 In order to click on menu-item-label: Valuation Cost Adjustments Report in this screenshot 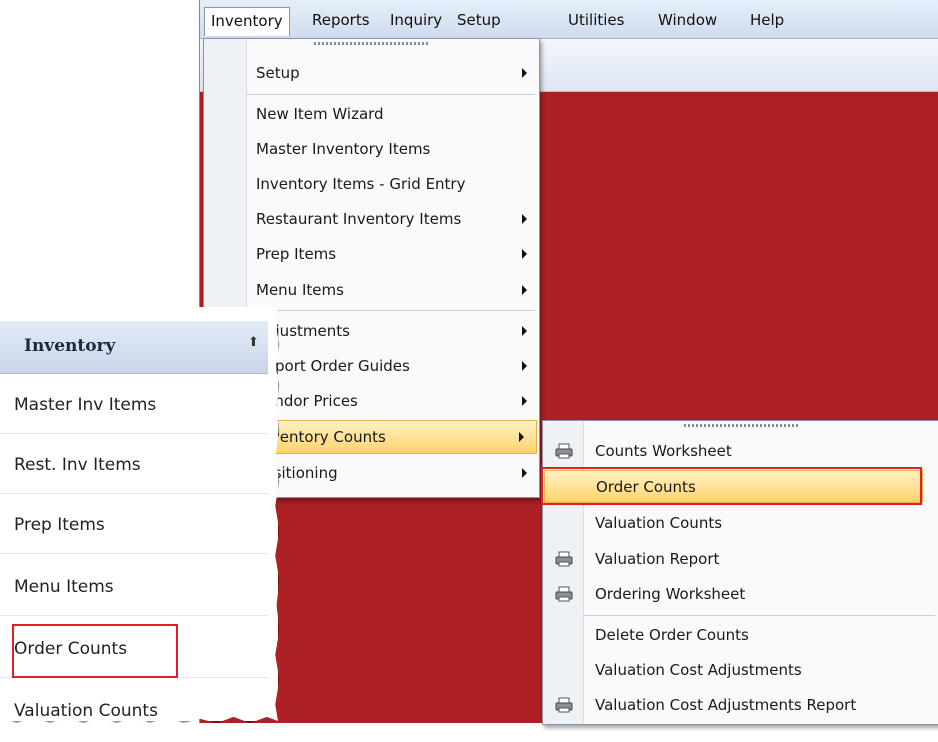, I will do `click(726, 705)`.